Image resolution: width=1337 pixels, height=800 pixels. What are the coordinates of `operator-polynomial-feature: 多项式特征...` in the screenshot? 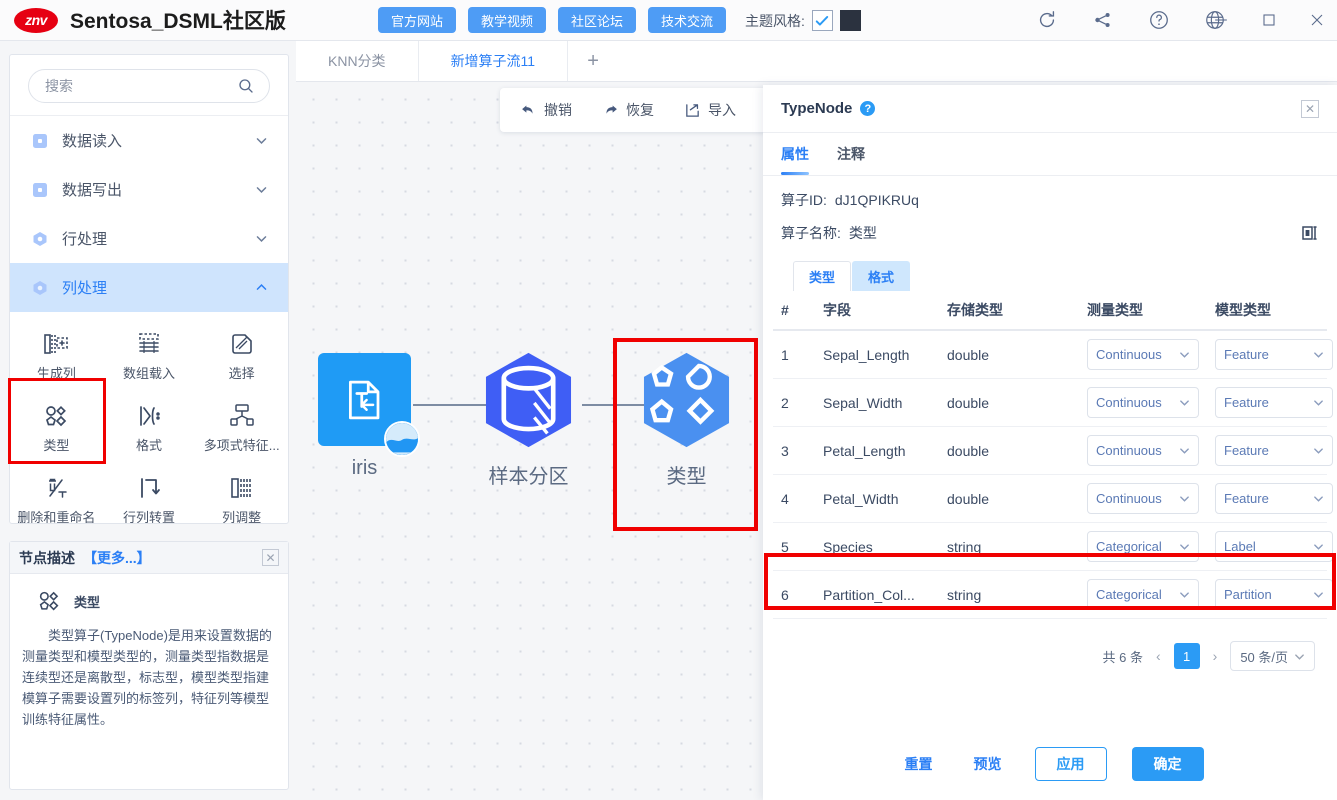 It's located at (241, 428).